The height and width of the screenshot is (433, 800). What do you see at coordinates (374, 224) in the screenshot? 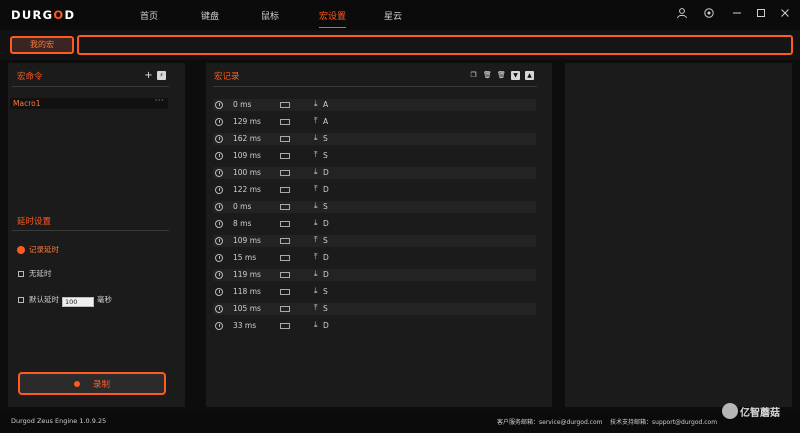
I see `record-row: 8 ms ⤓ D` at bounding box center [374, 224].